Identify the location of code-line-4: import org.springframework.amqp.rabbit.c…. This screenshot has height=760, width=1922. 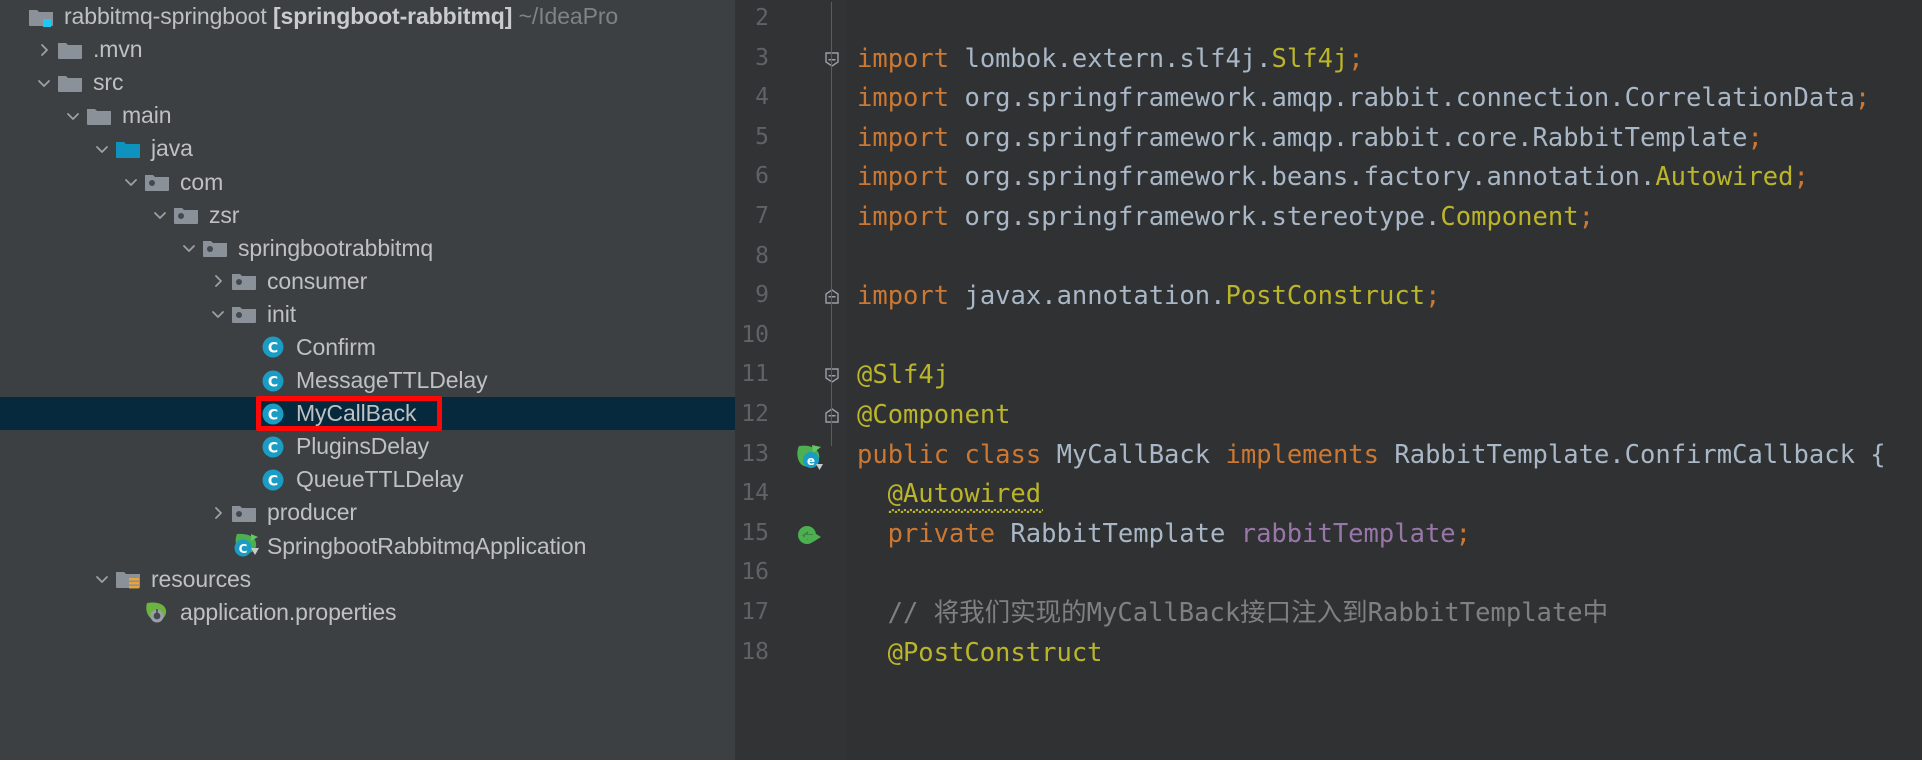
(1363, 98).